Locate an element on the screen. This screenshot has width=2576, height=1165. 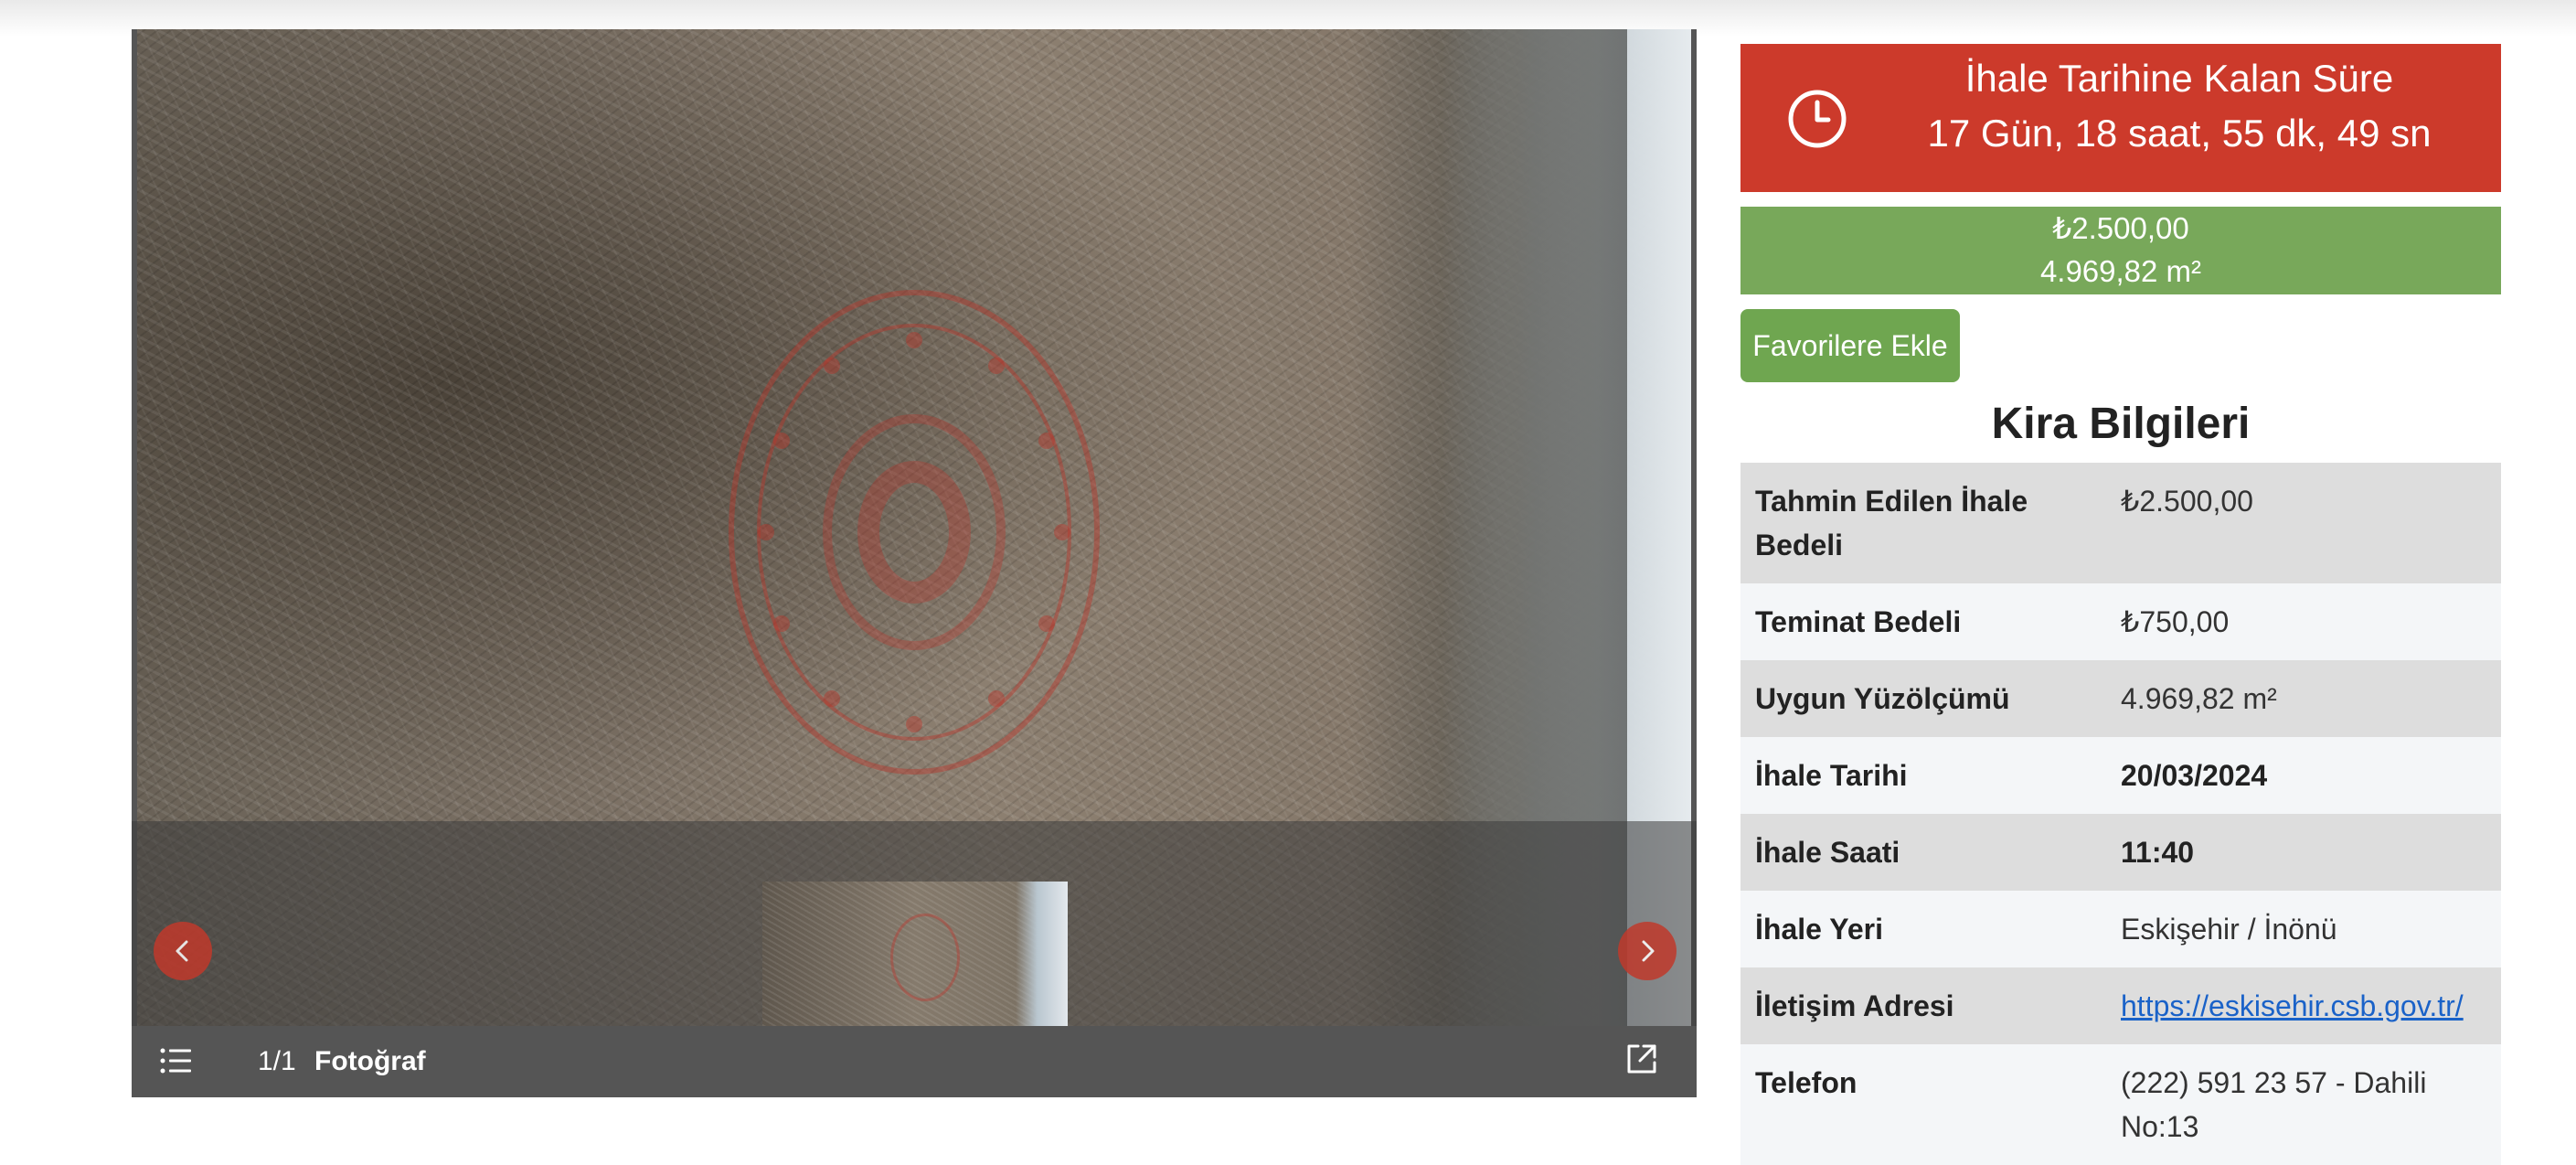
summary-price: ₺2.500,00 is located at coordinates (2120, 228).